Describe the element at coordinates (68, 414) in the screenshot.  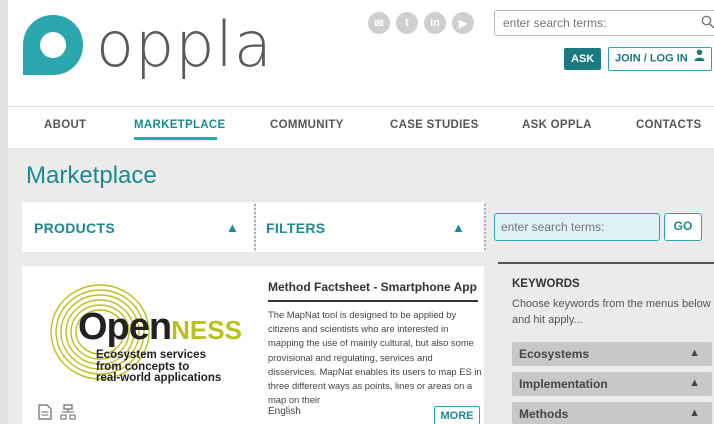
I see `network-icon` at that location.